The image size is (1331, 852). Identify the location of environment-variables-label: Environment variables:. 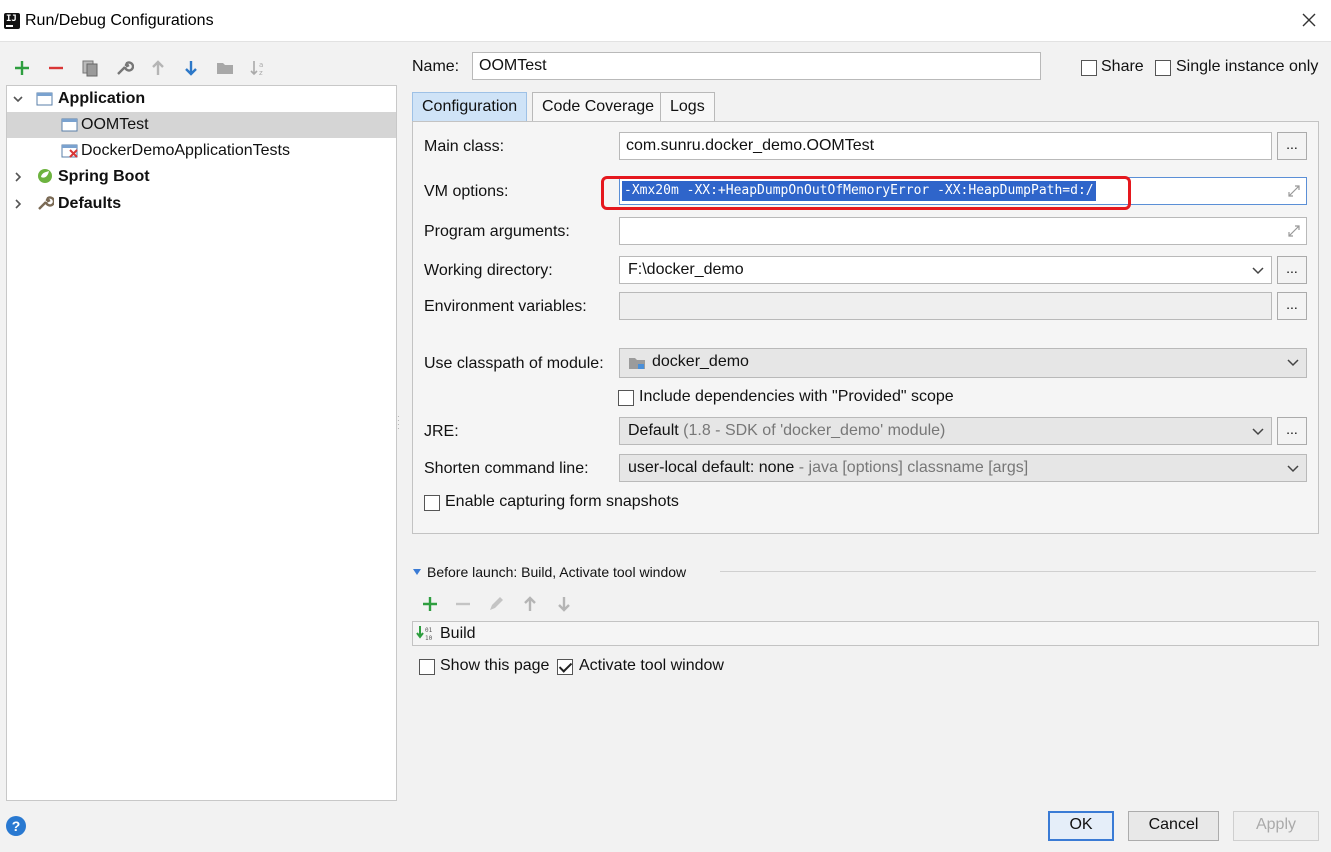
(505, 306).